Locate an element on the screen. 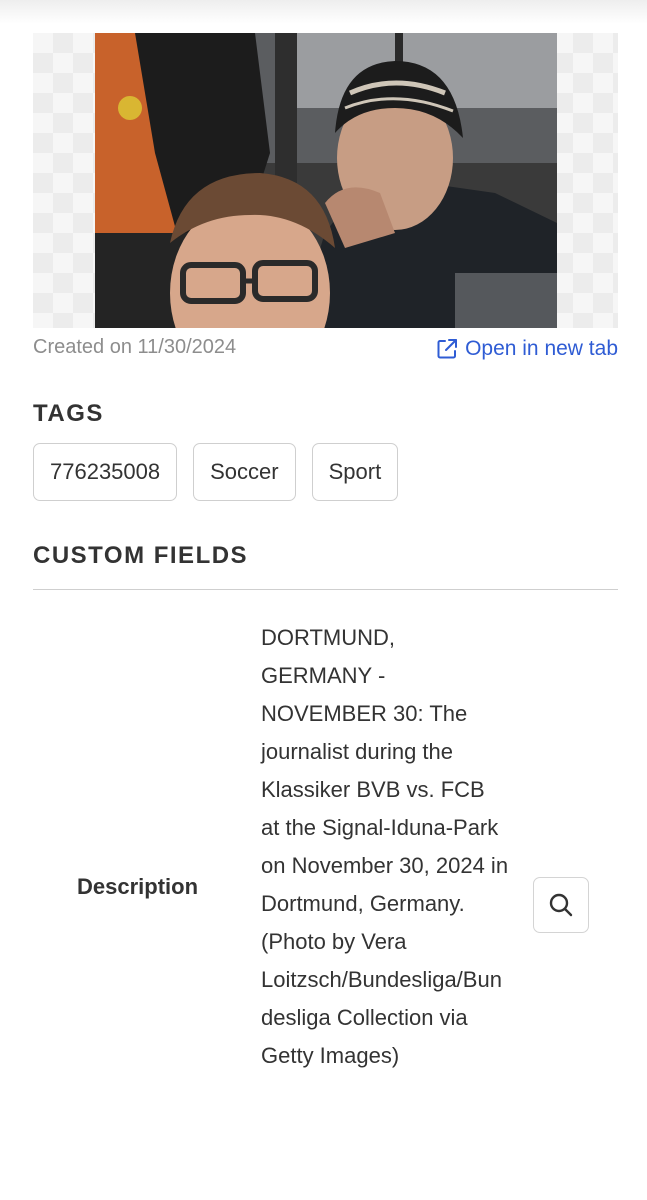  field-label-description: Description is located at coordinates (138, 886).